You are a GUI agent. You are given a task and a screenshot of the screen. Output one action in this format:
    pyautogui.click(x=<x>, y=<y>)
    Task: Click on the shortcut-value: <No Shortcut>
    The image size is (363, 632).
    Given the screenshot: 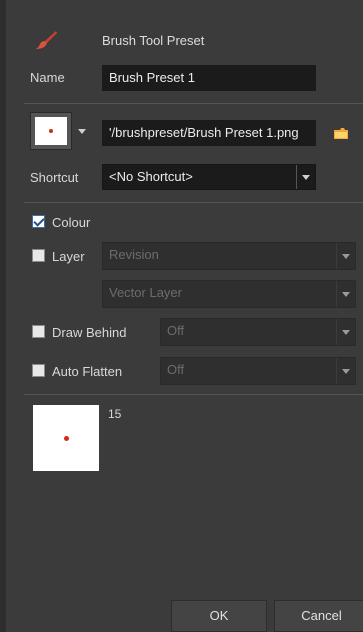 What is the action you would take?
    pyautogui.click(x=151, y=176)
    